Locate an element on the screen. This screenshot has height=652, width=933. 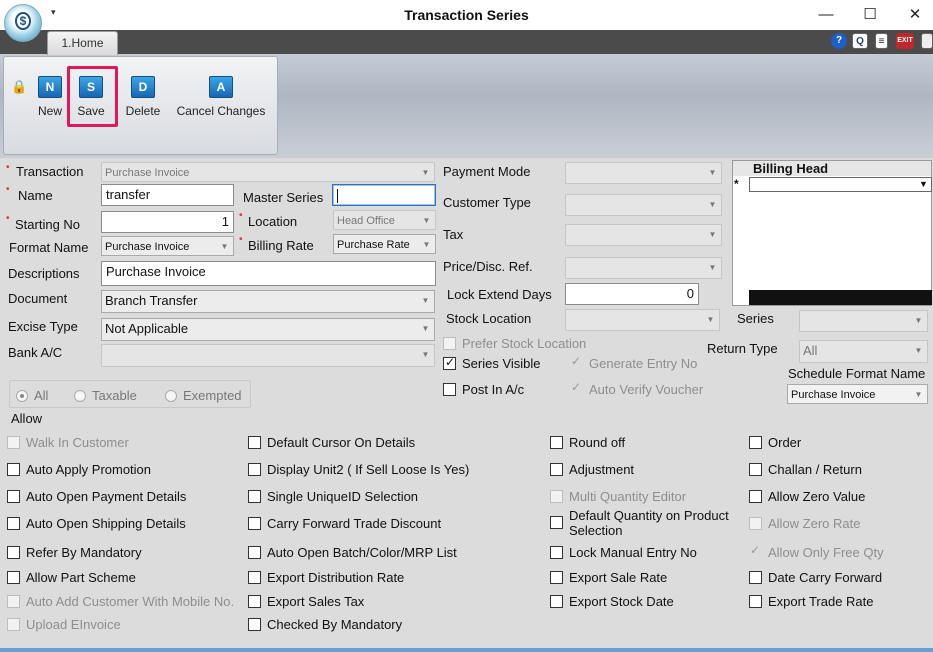
allow-part-scheme: Allow Part Scheme is located at coordinates (71, 577).